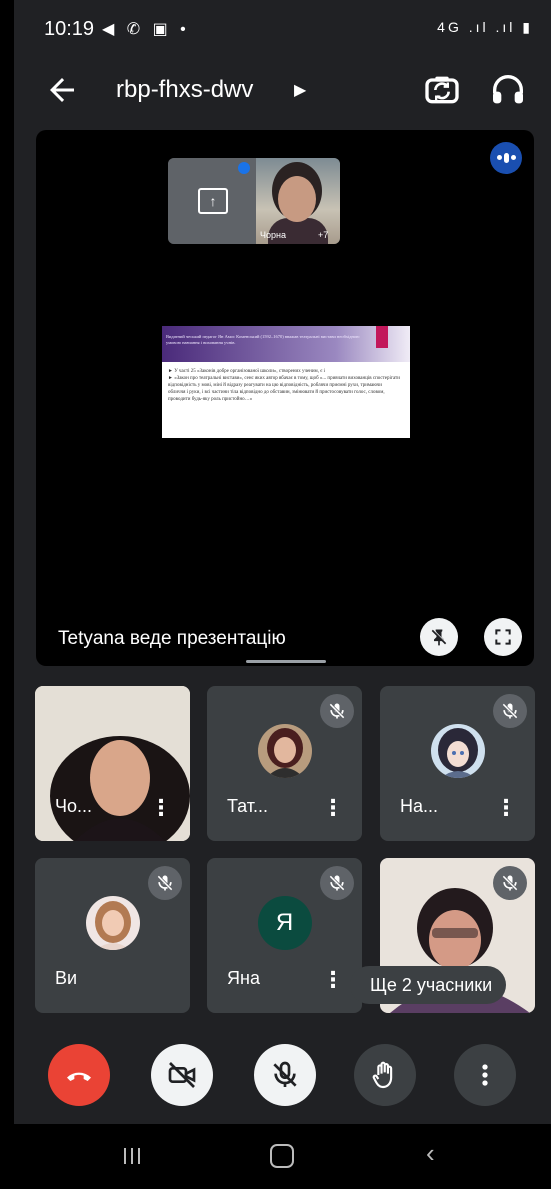 This screenshot has width=551, height=1189. What do you see at coordinates (172, 638) in the screenshot?
I see `presenting-label: Tetyana веде презентацію` at bounding box center [172, 638].